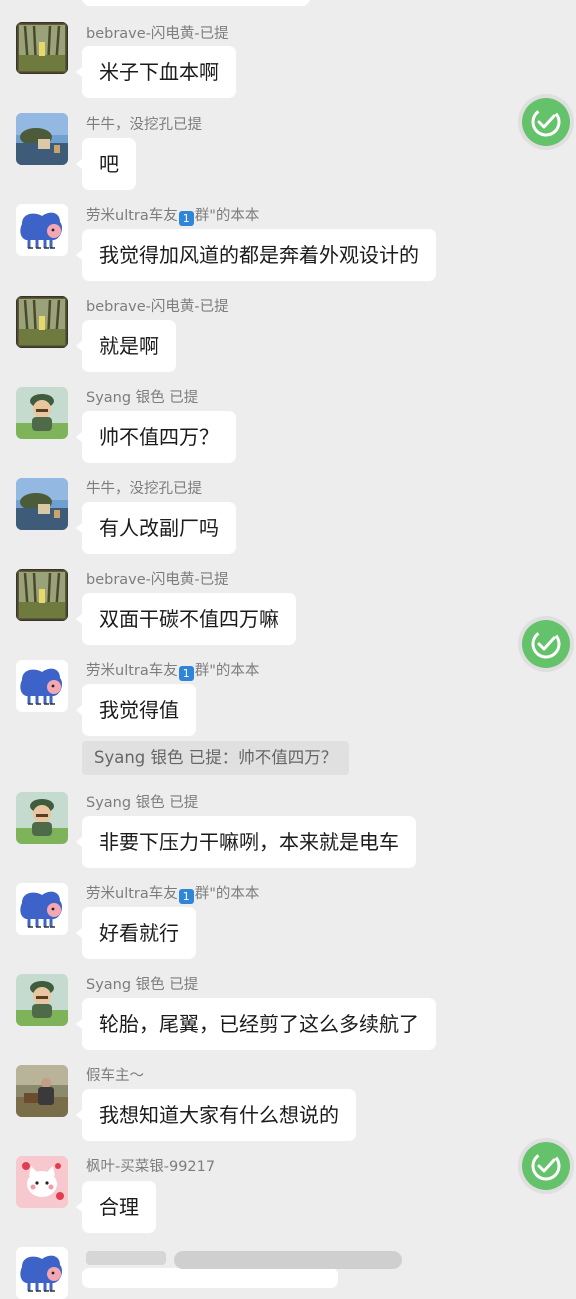 The height and width of the screenshot is (1299, 576). What do you see at coordinates (151, 1167) in the screenshot?
I see `sender-name: 枫叶-买菜银-99217` at bounding box center [151, 1167].